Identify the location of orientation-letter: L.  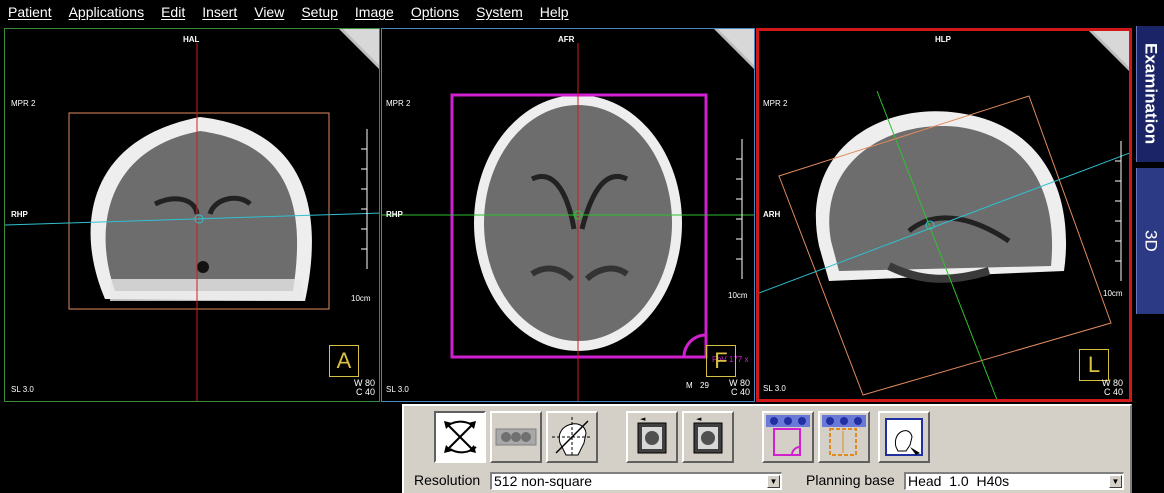
(1094, 364).